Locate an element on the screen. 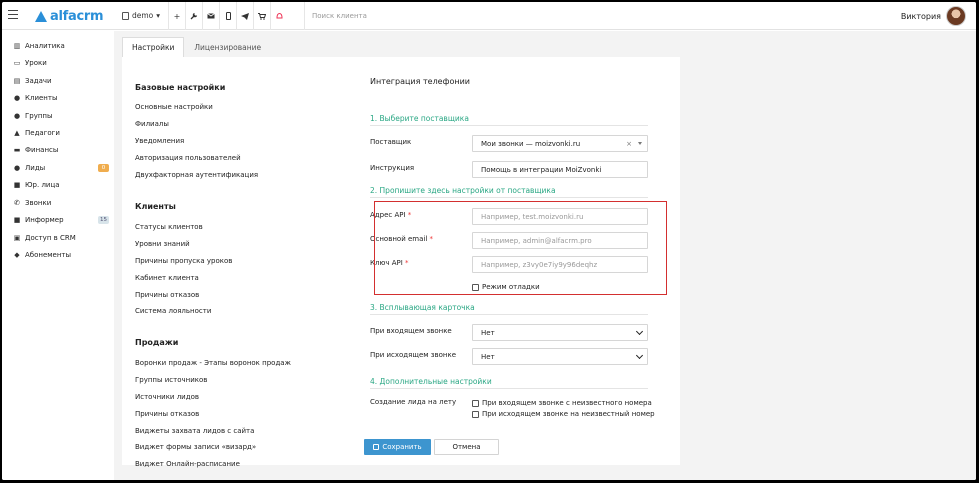 The height and width of the screenshot is (483, 979). menu-link: Авторизация пользователей is located at coordinates (188, 158).